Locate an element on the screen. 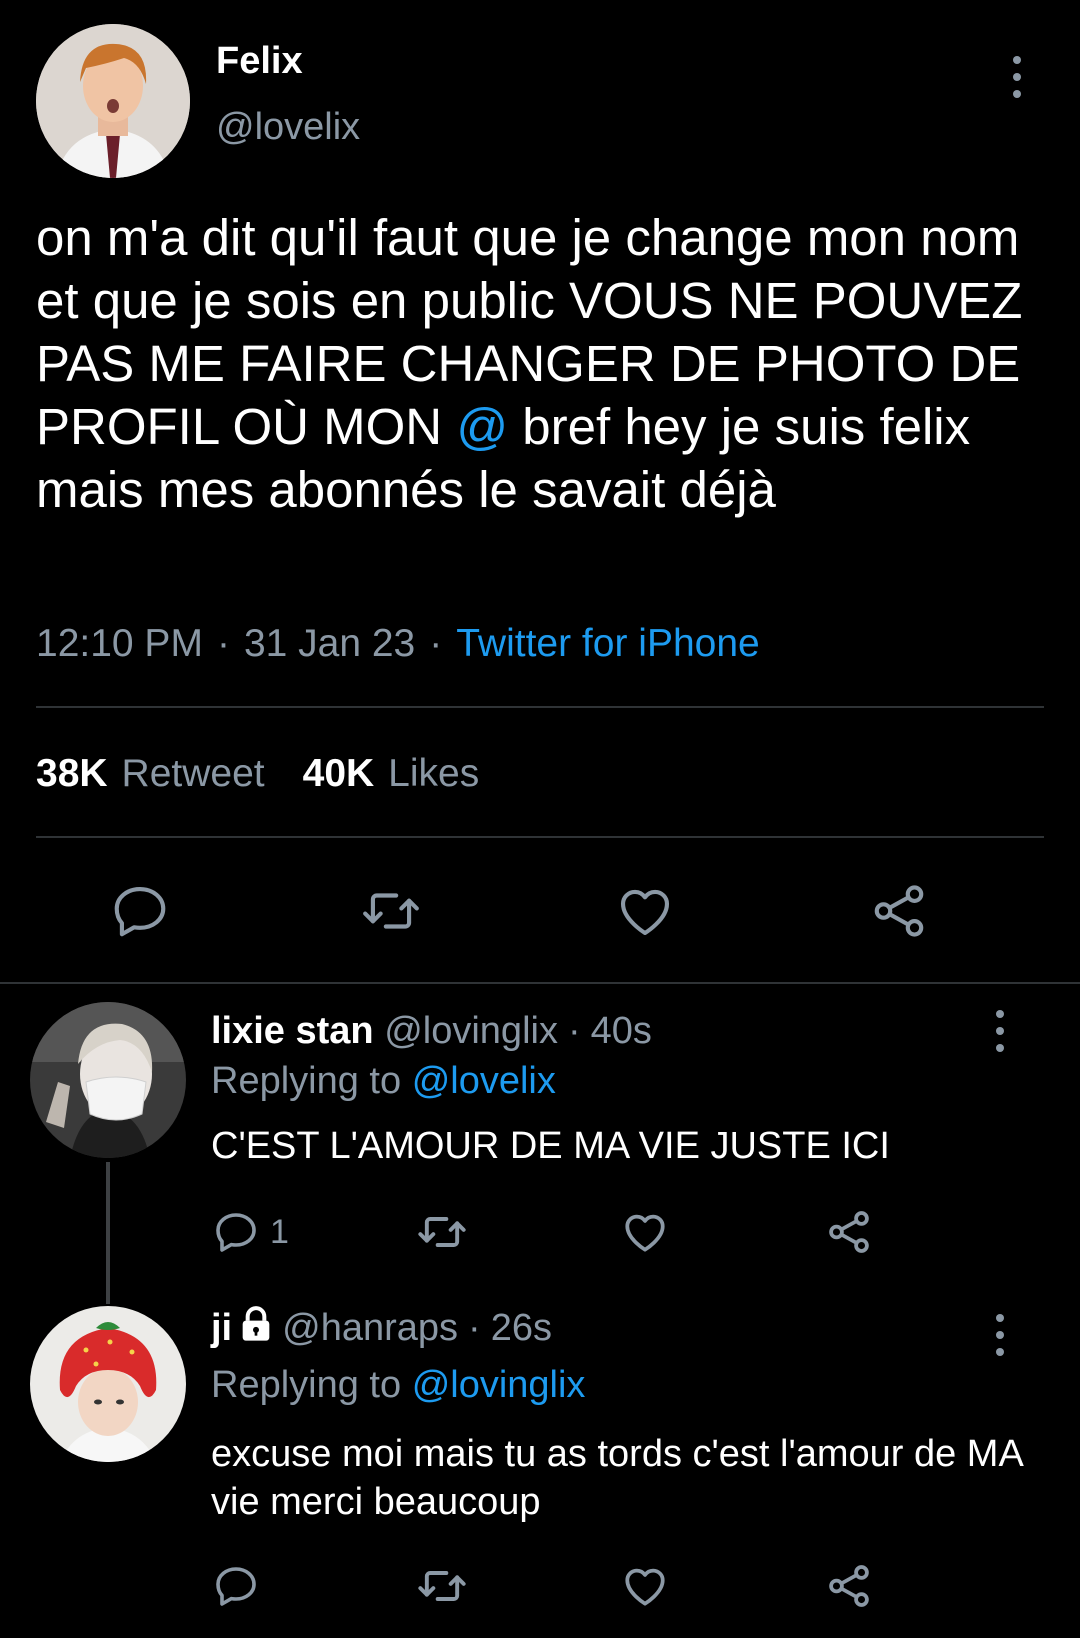 The height and width of the screenshot is (1638, 1080). tweet-stats: 38K Retweet 40K Likes is located at coordinates (257, 774).